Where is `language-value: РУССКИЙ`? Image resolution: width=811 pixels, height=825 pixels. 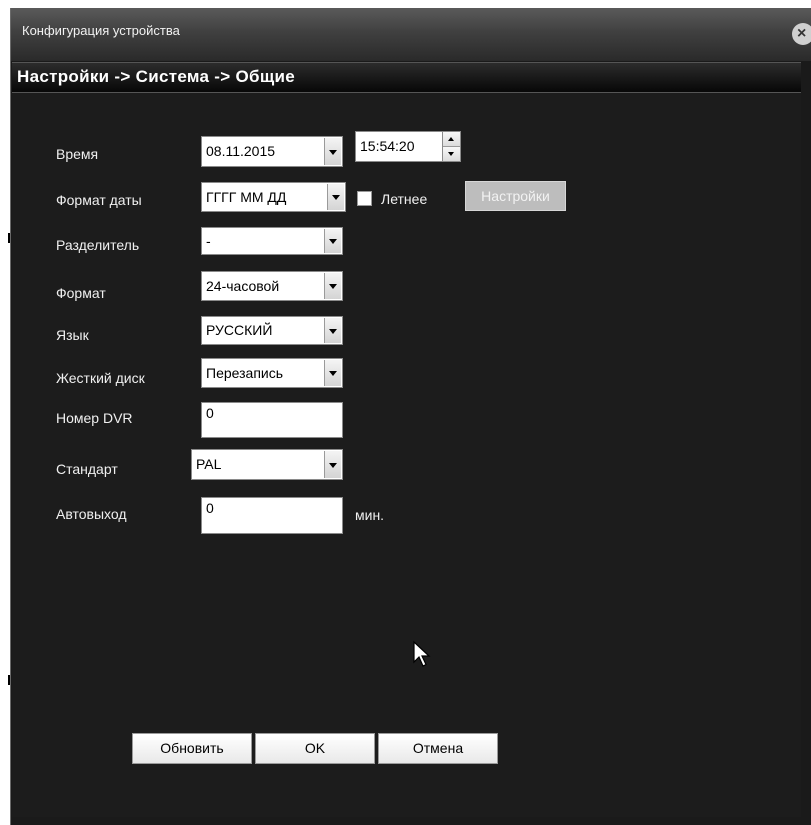
language-value: РУССКИЙ is located at coordinates (239, 330).